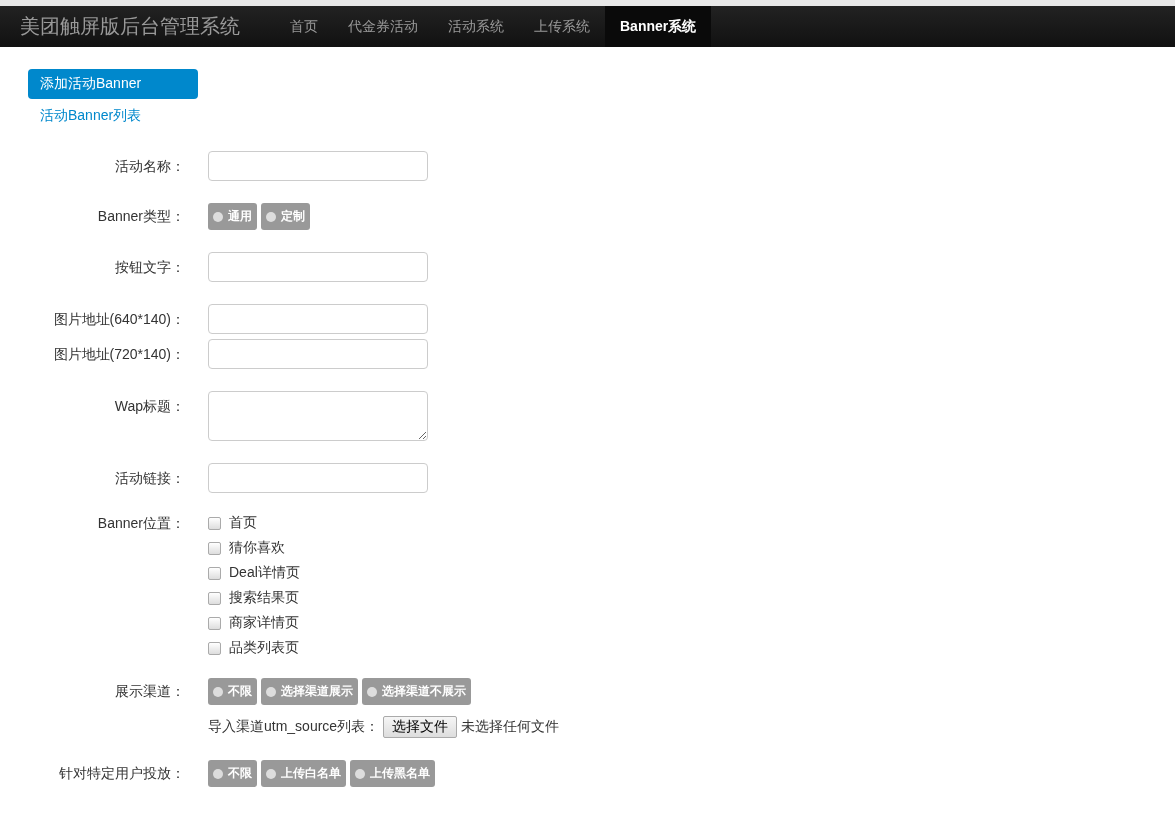  What do you see at coordinates (149, 267) in the screenshot?
I see `field-label: 按钮文字：` at bounding box center [149, 267].